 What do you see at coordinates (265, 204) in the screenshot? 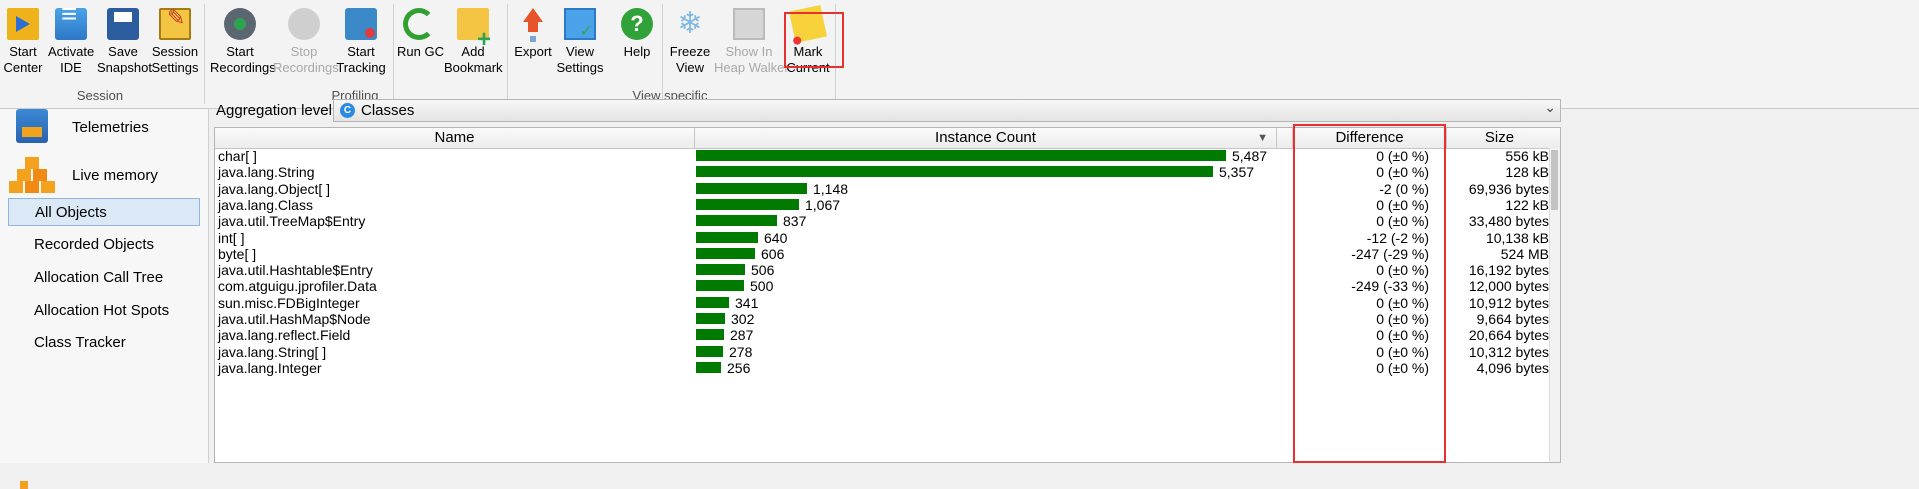
I see `class-name-cell: java.lang.Class` at bounding box center [265, 204].